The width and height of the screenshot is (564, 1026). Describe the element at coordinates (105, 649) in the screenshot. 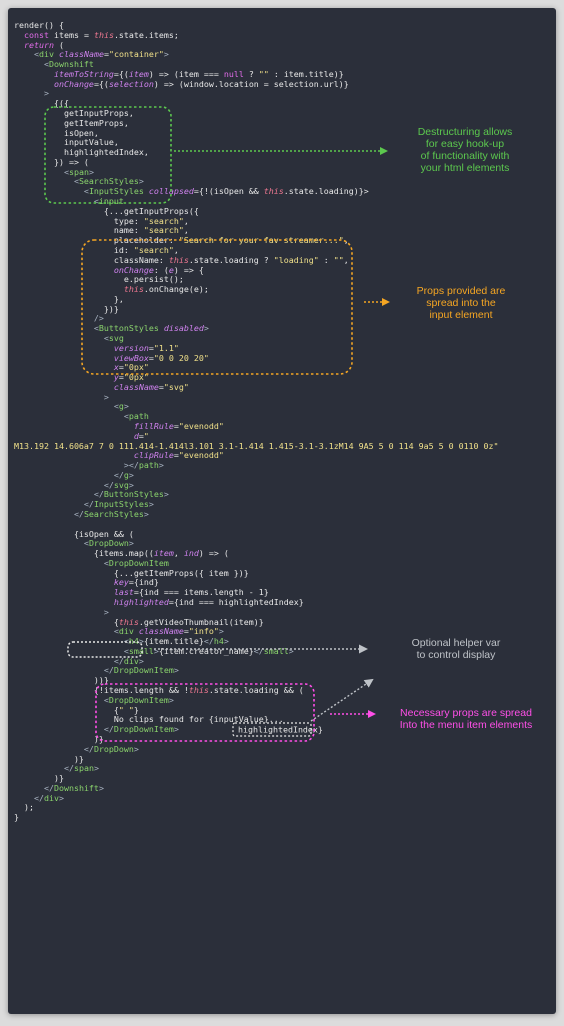

I see `isopen-highlight-box` at that location.